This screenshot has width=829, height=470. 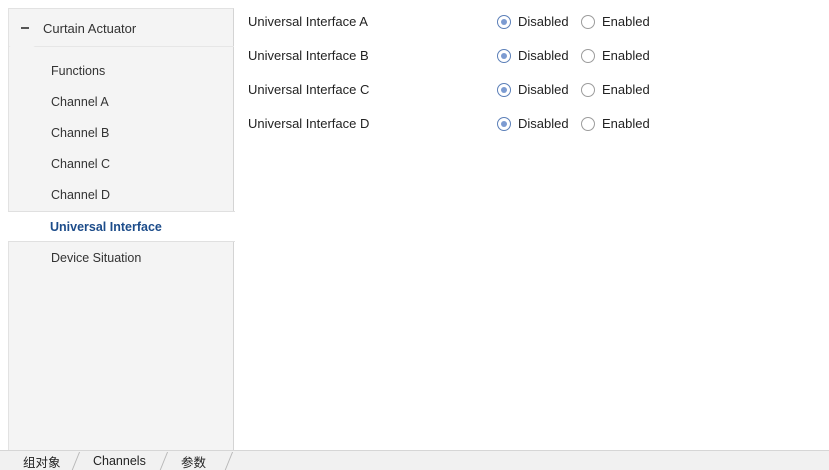 I want to click on sidebar-item-label: Channel A, so click(x=80, y=101).